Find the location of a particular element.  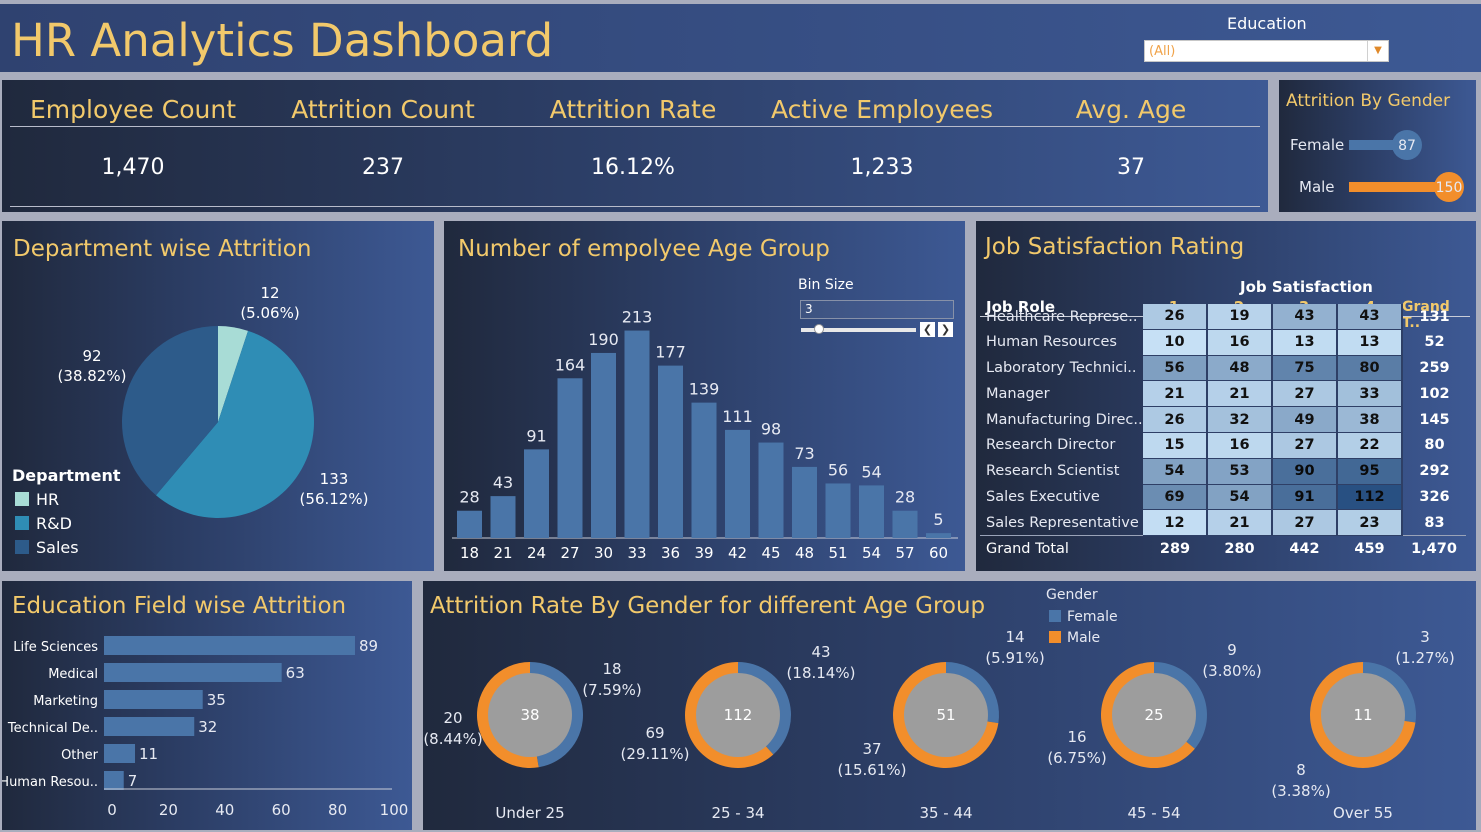

kpi-divider-bottom is located at coordinates (635, 206).